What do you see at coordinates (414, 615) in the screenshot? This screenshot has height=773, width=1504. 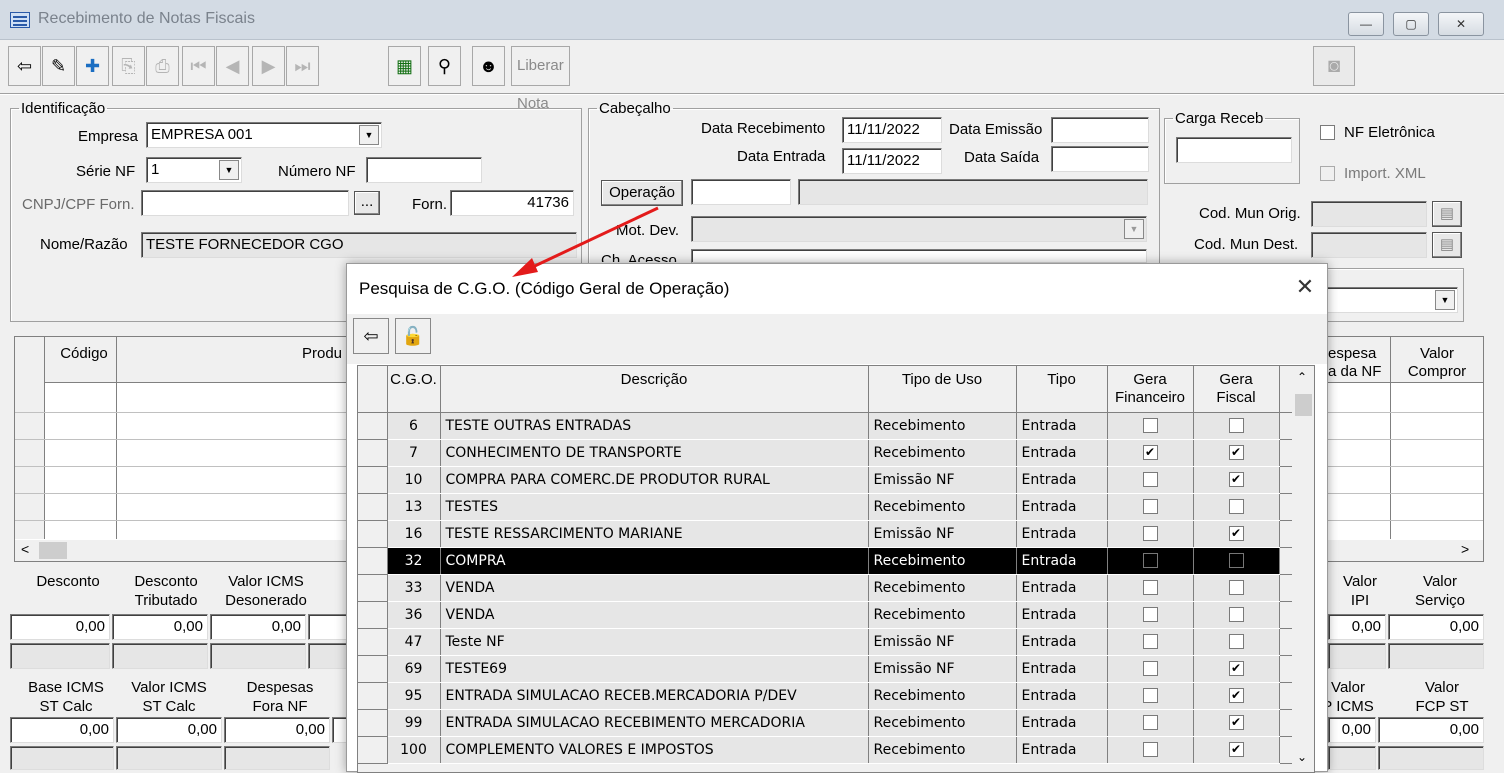 I see `cgo-code: 36` at bounding box center [414, 615].